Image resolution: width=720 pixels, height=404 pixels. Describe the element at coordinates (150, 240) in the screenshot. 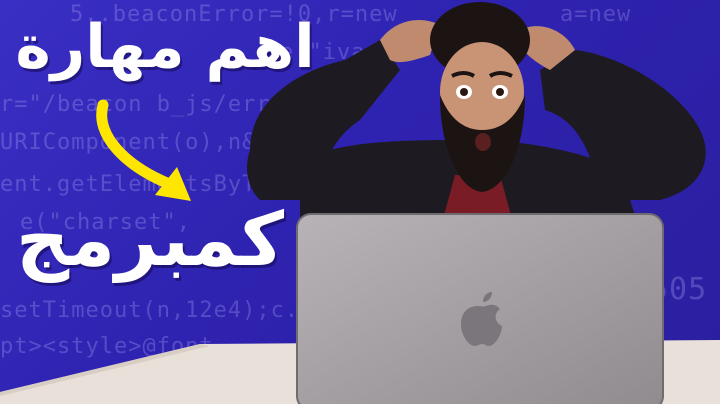

I see `headline-line-2: كمبرمج` at that location.